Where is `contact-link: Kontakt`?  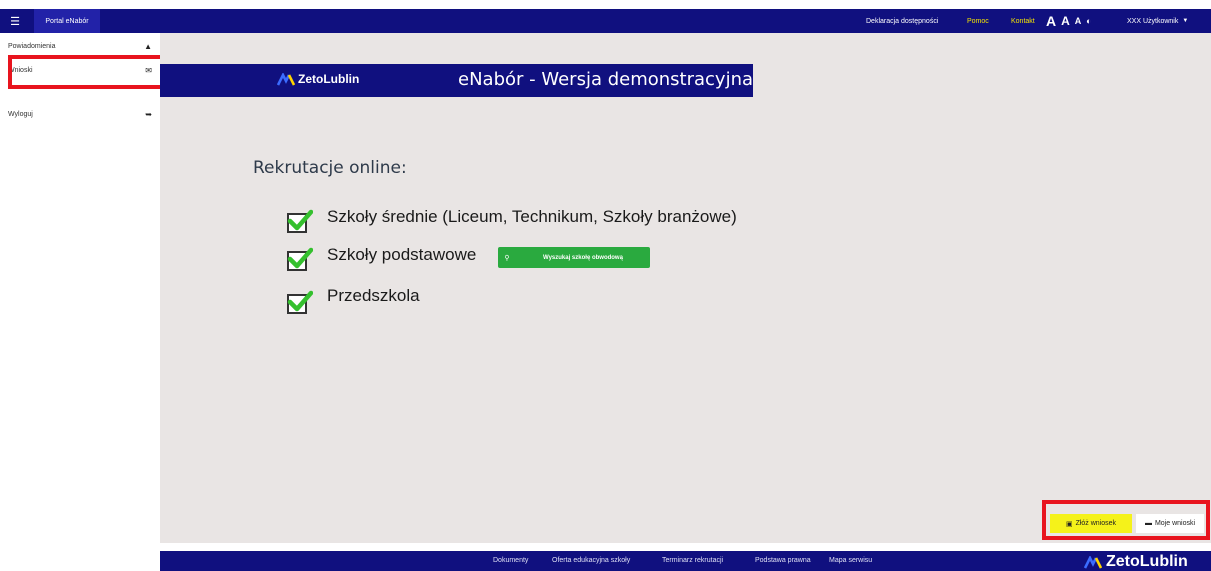
contact-link: Kontakt is located at coordinates (1023, 21).